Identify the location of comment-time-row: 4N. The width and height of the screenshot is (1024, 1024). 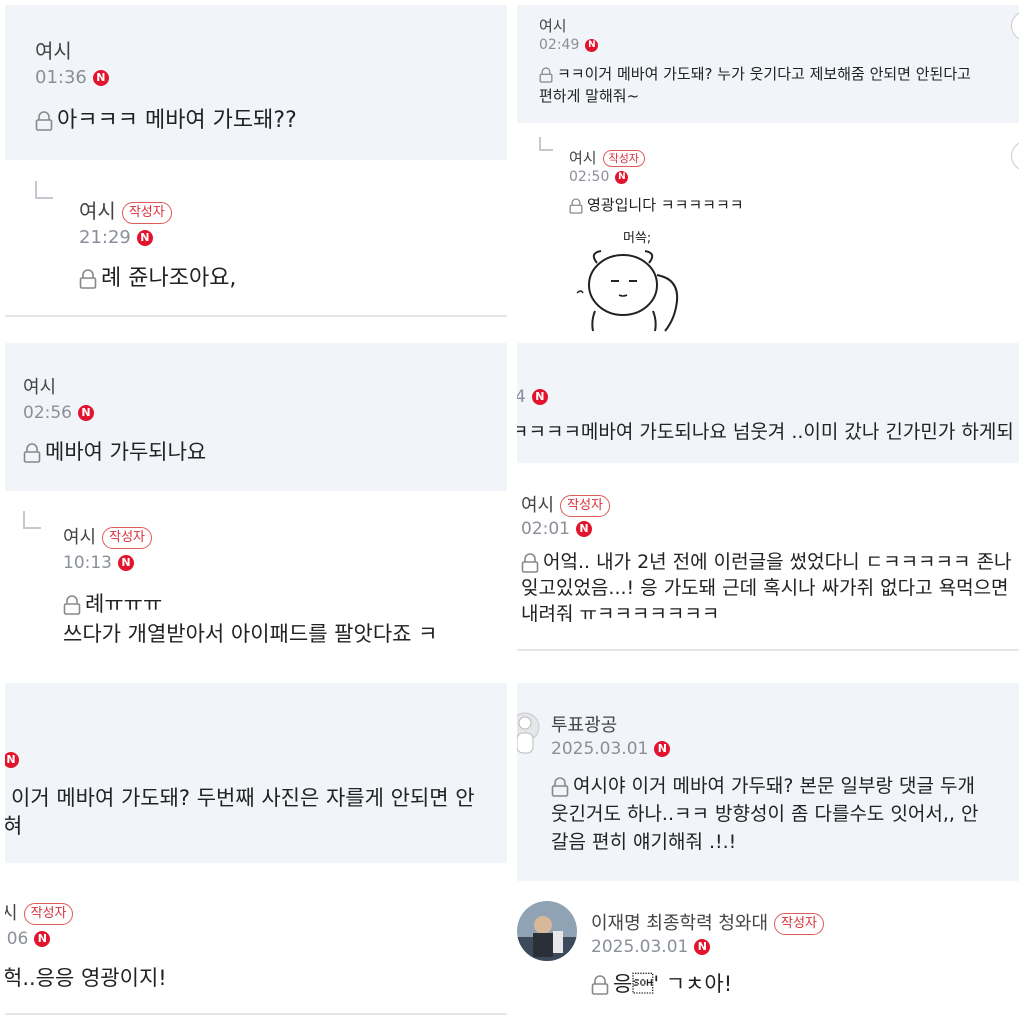
(532, 397).